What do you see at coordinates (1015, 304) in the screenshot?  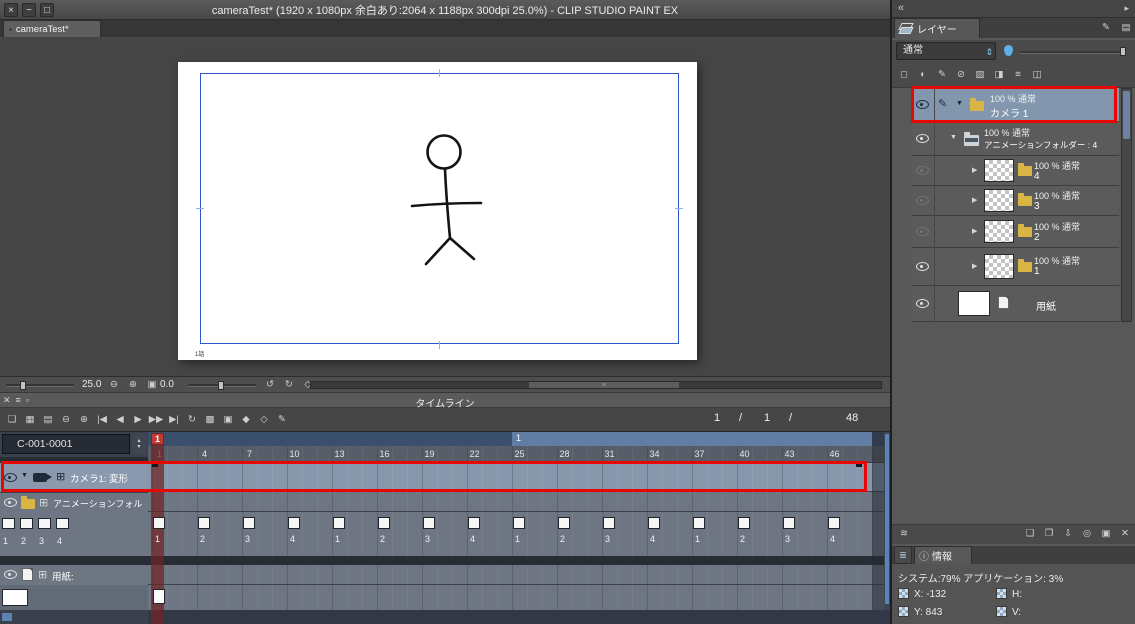 I see `layer-row-paper: 用紙` at bounding box center [1015, 304].